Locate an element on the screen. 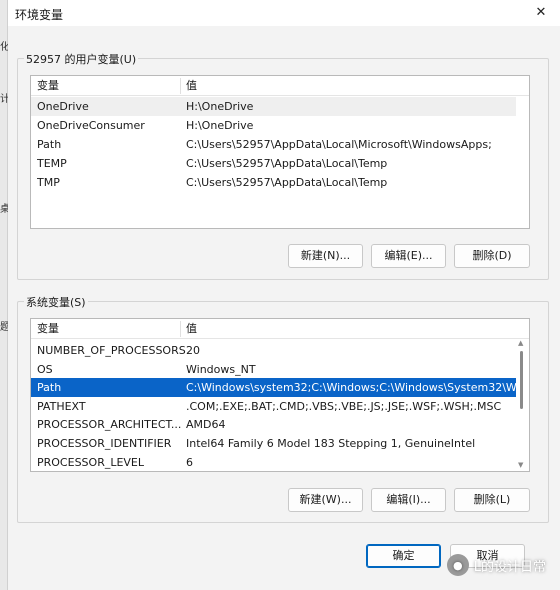 Image resolution: width=560 pixels, height=590 pixels. close-icon: ✕ is located at coordinates (541, 12).